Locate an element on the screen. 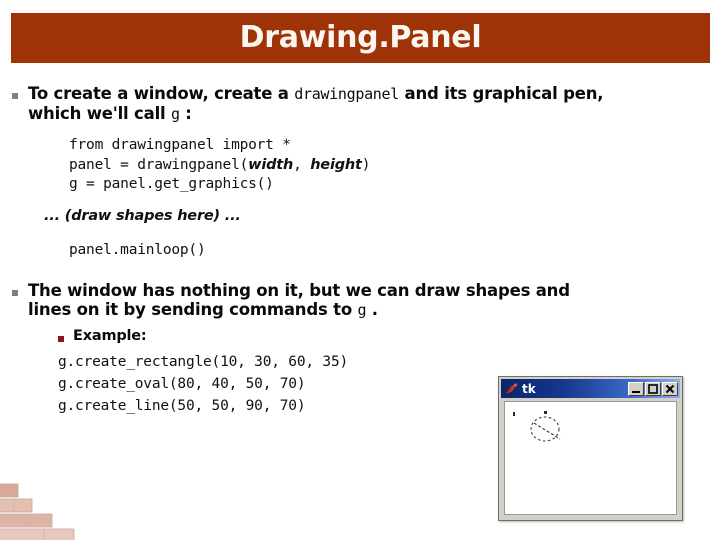  tk-canvas-shapes is located at coordinates (537, 426).